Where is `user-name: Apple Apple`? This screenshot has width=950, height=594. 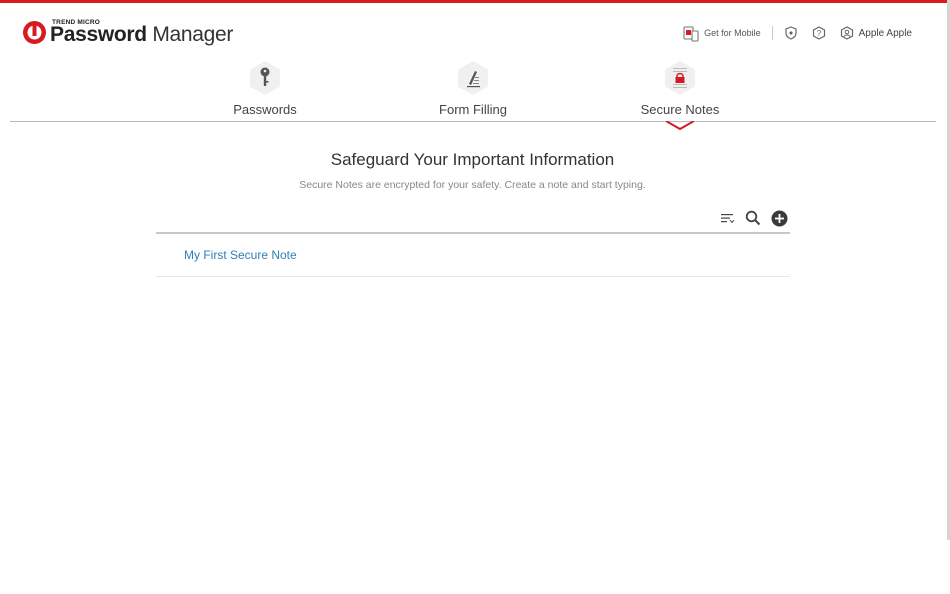 user-name: Apple Apple is located at coordinates (885, 33).